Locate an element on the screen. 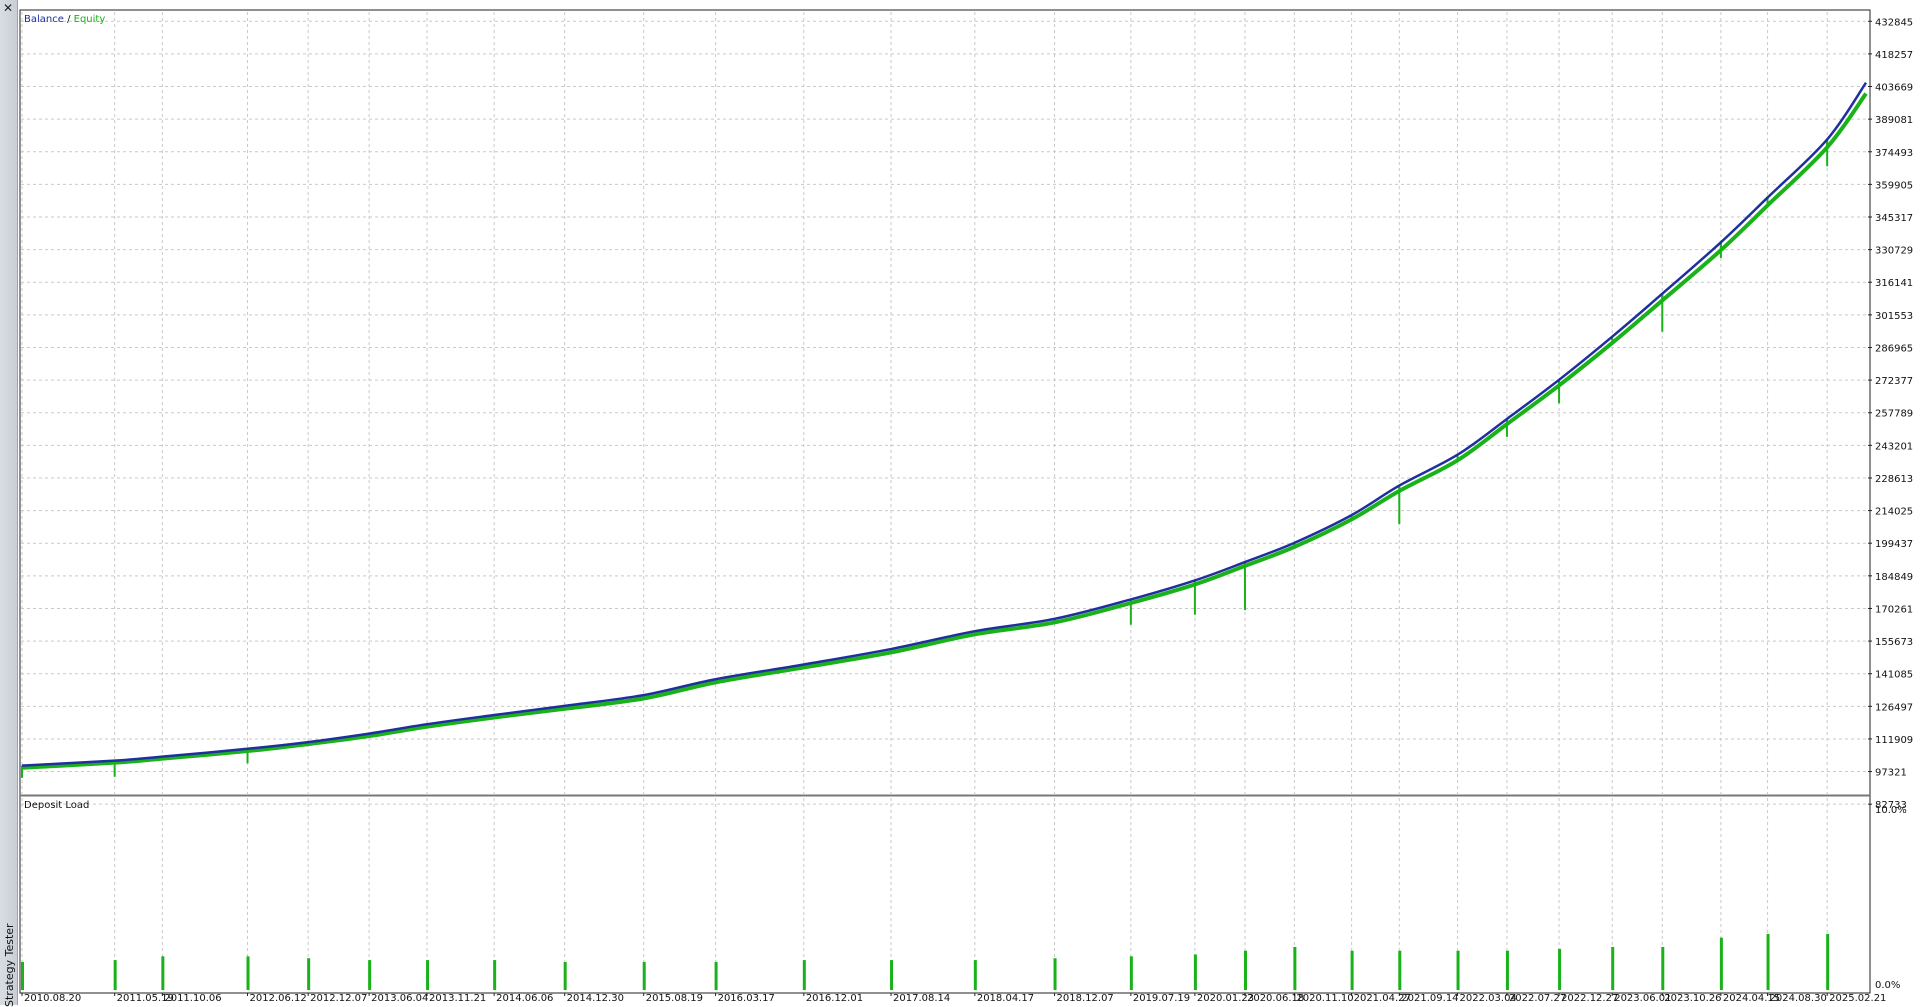  load-y-tick-label: 10.0% is located at coordinates (1891, 810).